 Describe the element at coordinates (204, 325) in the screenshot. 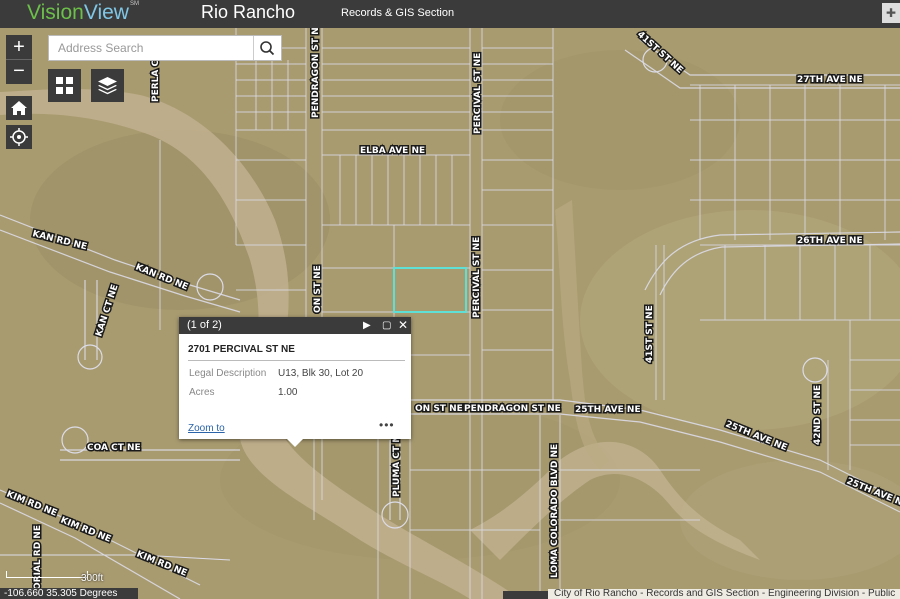

I see `popup-feature-counter: (1 of 2)` at that location.